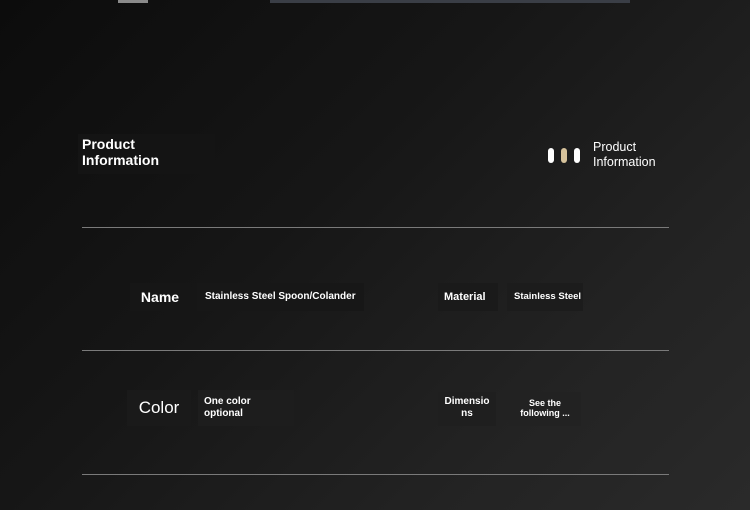 This screenshot has width=750, height=510. Describe the element at coordinates (375, 227) in the screenshot. I see `divider-top` at that location.